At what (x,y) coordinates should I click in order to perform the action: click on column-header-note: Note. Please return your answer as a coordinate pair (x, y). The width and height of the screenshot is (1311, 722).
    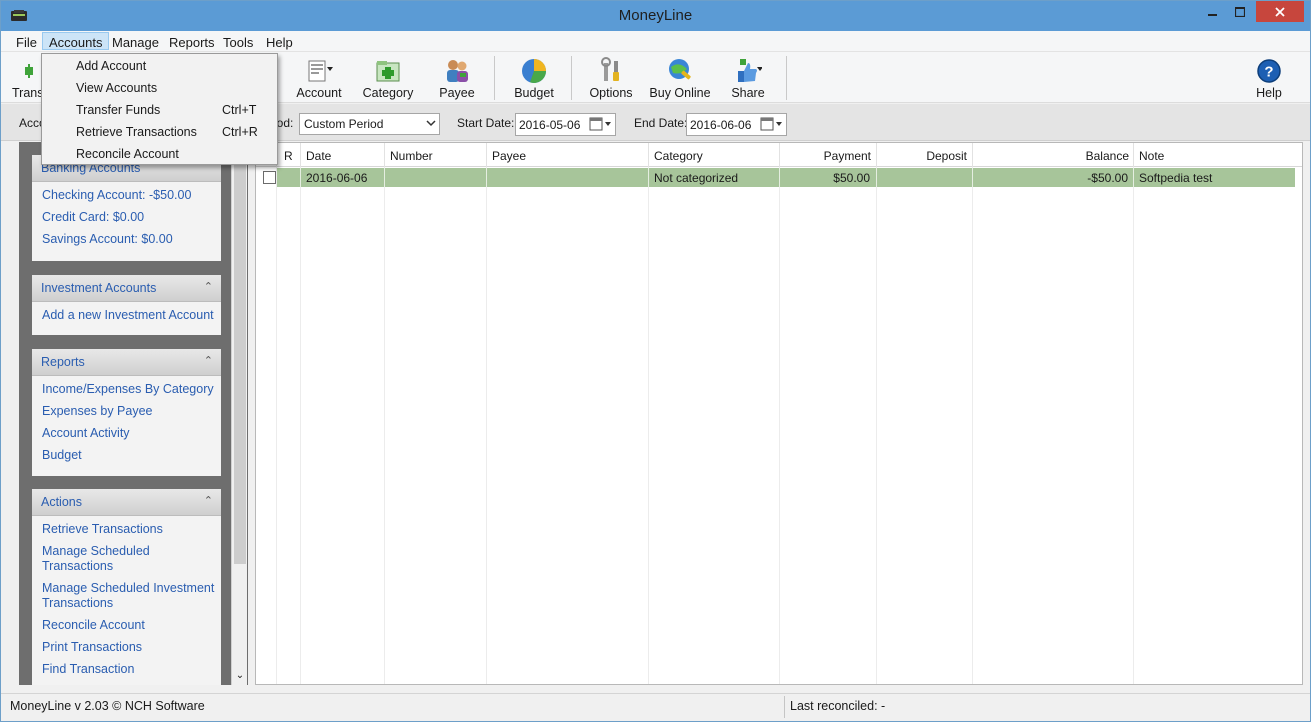
    Looking at the image, I should click on (1151, 156).